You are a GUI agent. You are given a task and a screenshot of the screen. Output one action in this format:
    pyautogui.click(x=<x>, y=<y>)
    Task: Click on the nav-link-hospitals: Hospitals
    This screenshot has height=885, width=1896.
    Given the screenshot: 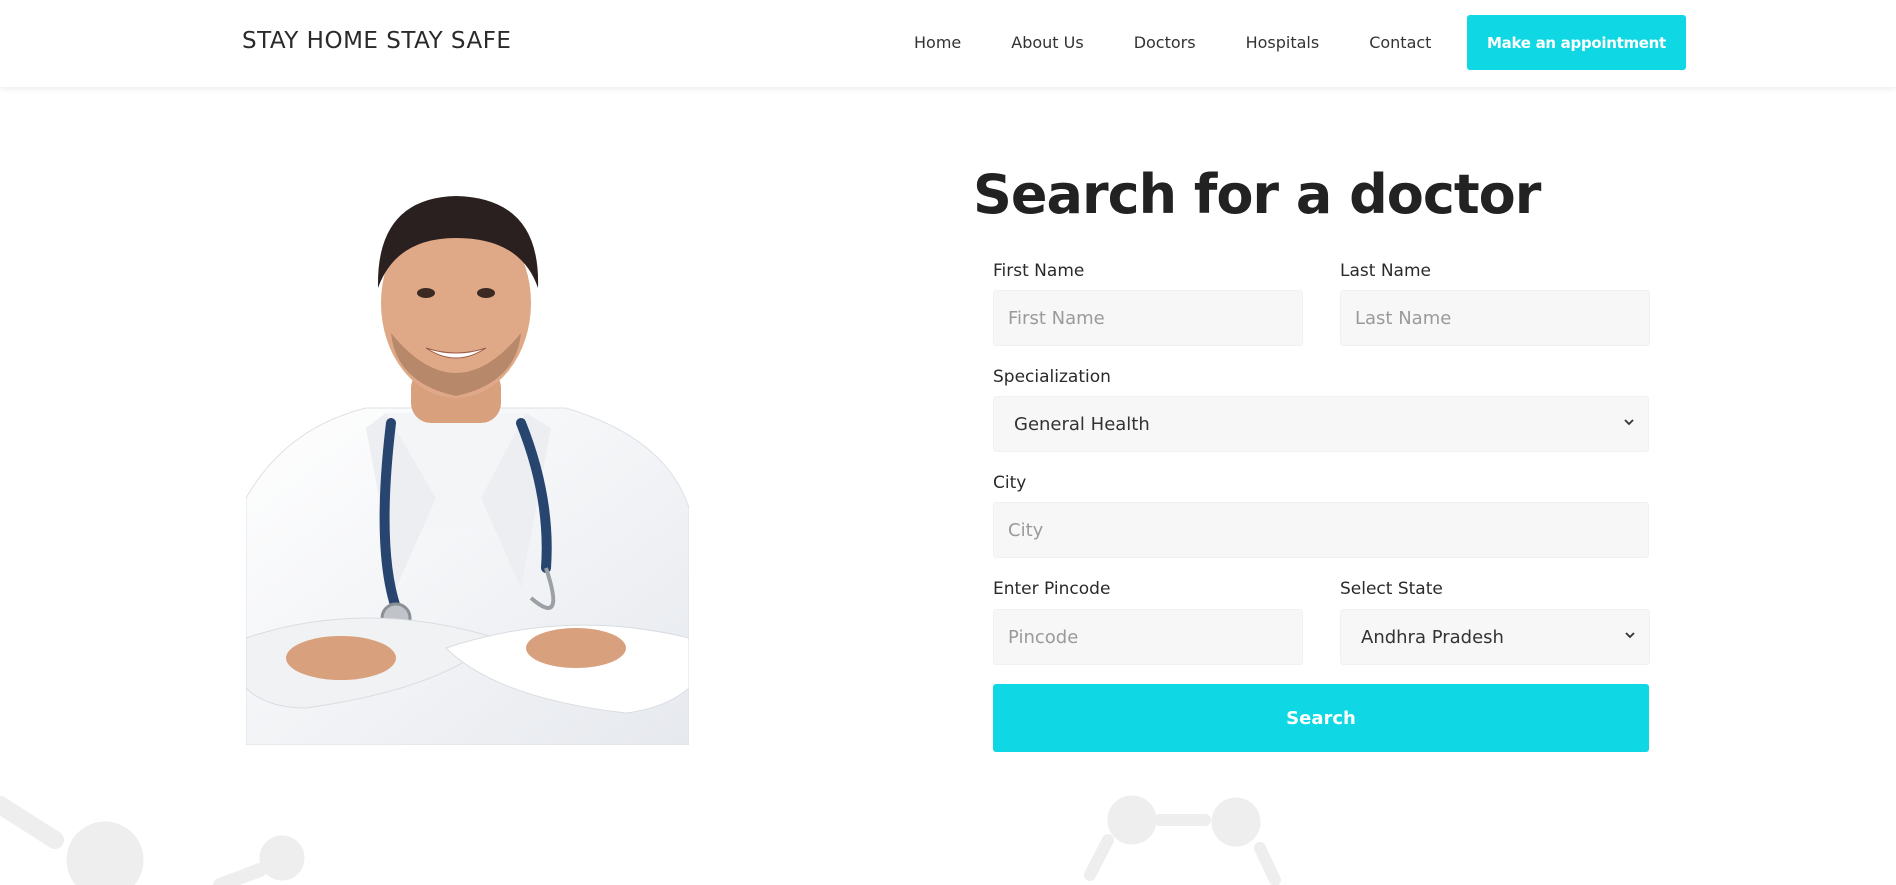 What is the action you would take?
    pyautogui.click(x=1283, y=42)
    